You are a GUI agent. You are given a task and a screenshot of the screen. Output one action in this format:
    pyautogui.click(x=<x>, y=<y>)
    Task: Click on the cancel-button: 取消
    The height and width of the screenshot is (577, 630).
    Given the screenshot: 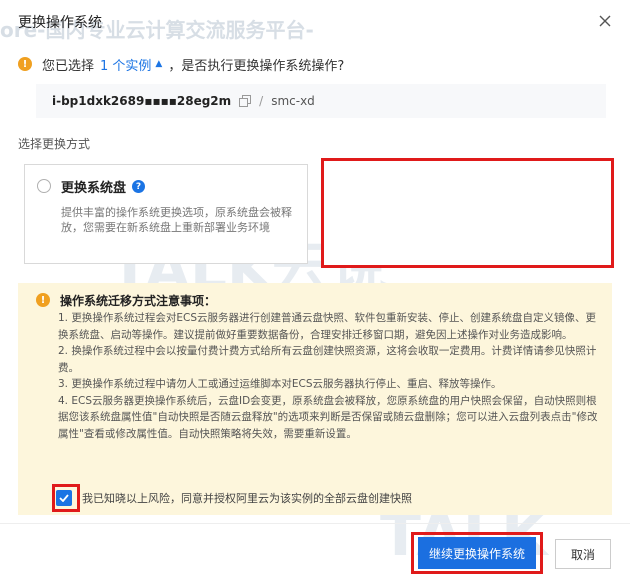 What is the action you would take?
    pyautogui.click(x=583, y=554)
    